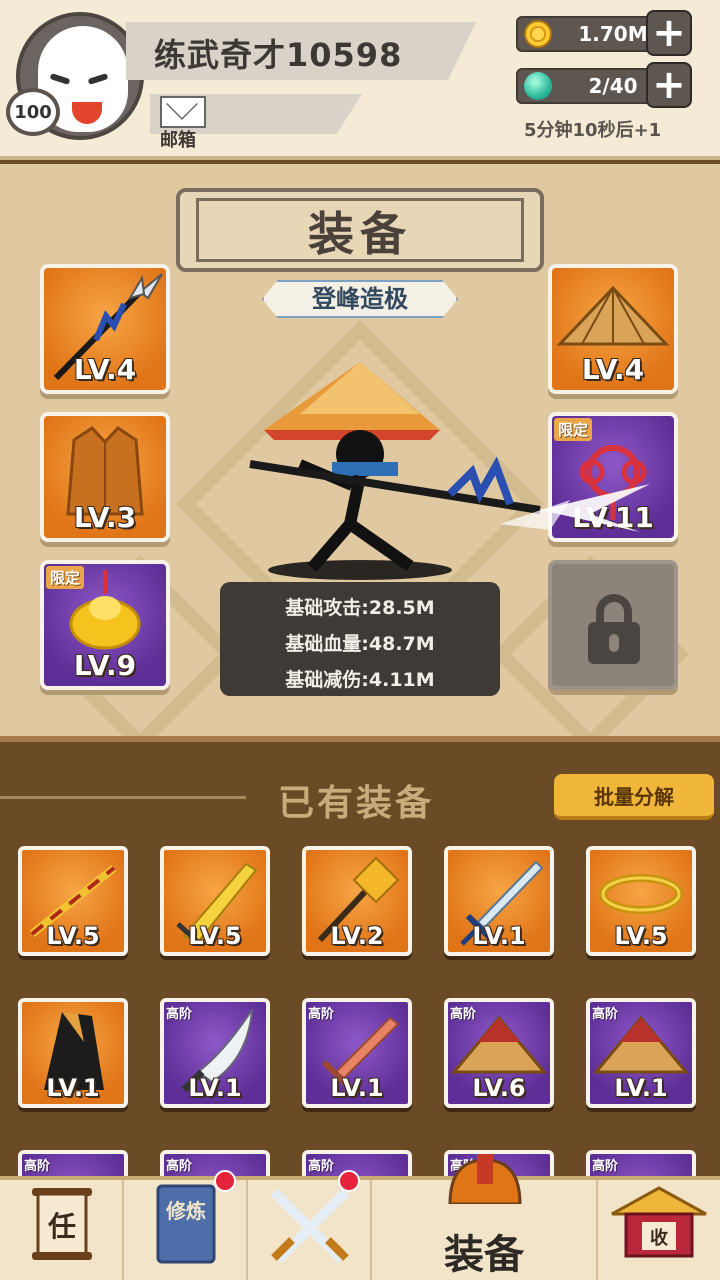 Image resolution: width=720 pixels, height=1280 pixels. What do you see at coordinates (669, 85) in the screenshot?
I see `add-energy-button: +` at bounding box center [669, 85].